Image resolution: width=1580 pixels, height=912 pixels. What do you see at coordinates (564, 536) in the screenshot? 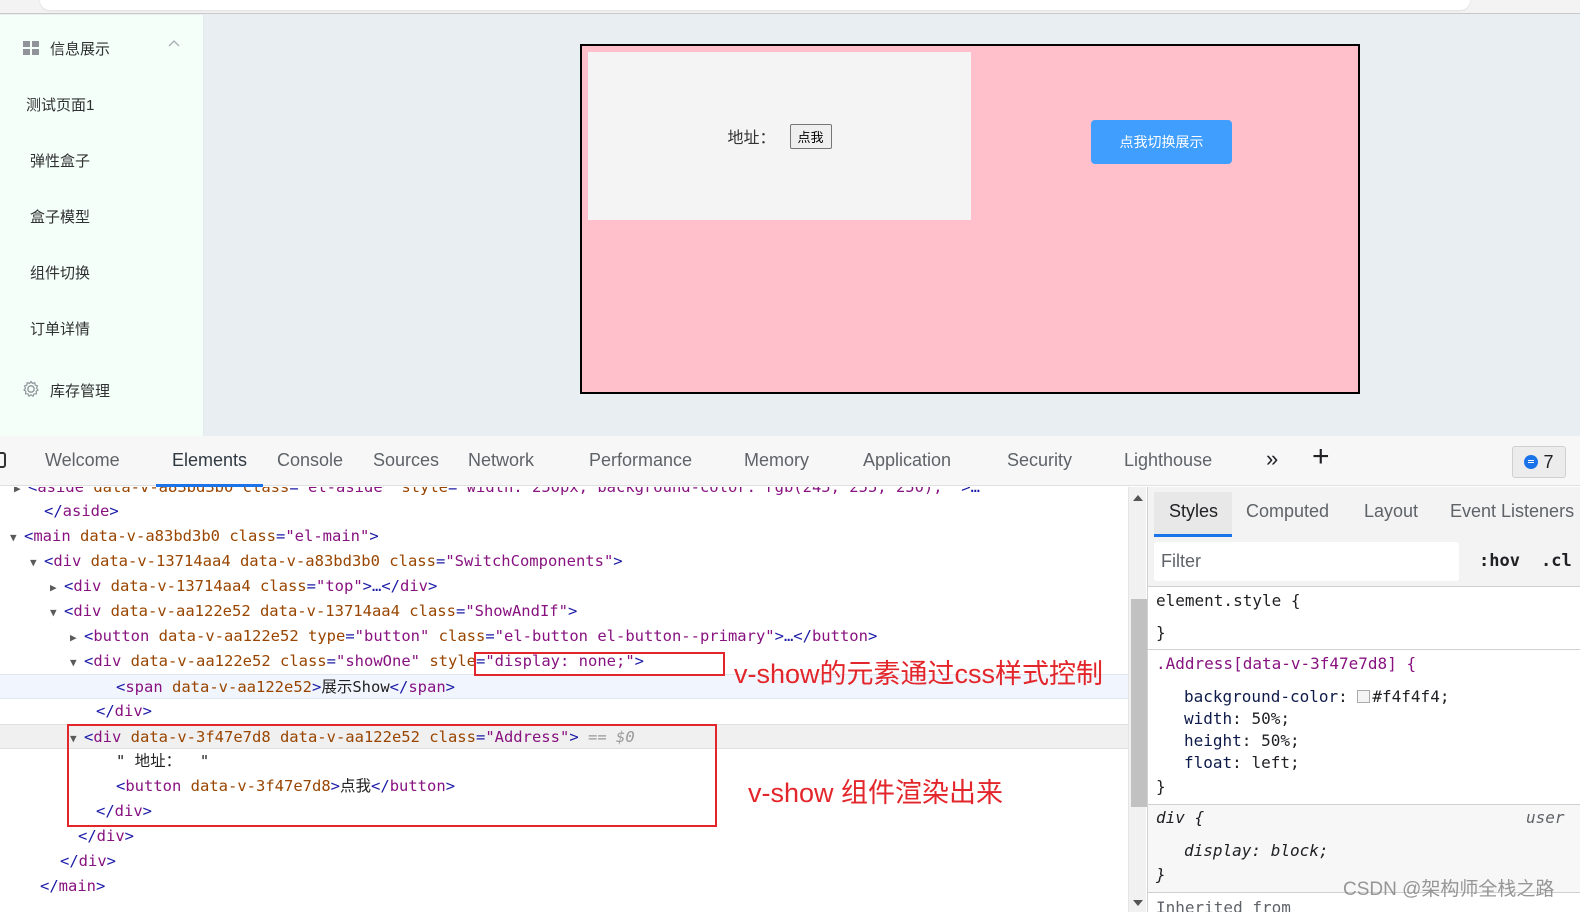
I see `dom-tree-line: ▼ <main data-v-a83bd3b0 class="el-main">` at bounding box center [564, 536].